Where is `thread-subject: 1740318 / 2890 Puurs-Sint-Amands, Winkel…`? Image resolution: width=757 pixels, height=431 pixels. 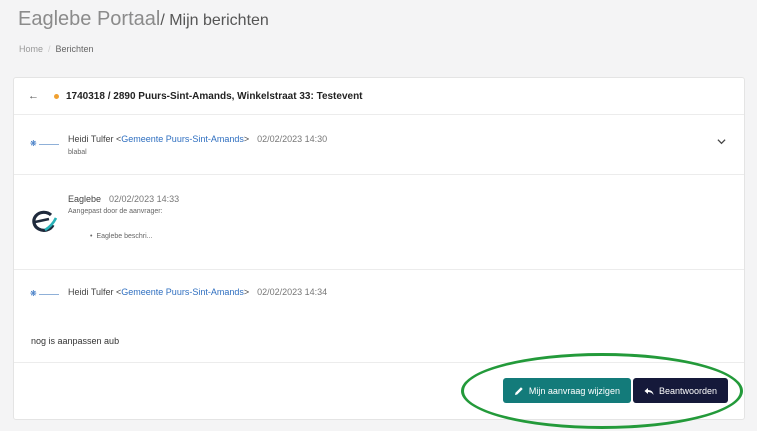 thread-subject: 1740318 / 2890 Puurs-Sint-Amands, Winkel… is located at coordinates (214, 96).